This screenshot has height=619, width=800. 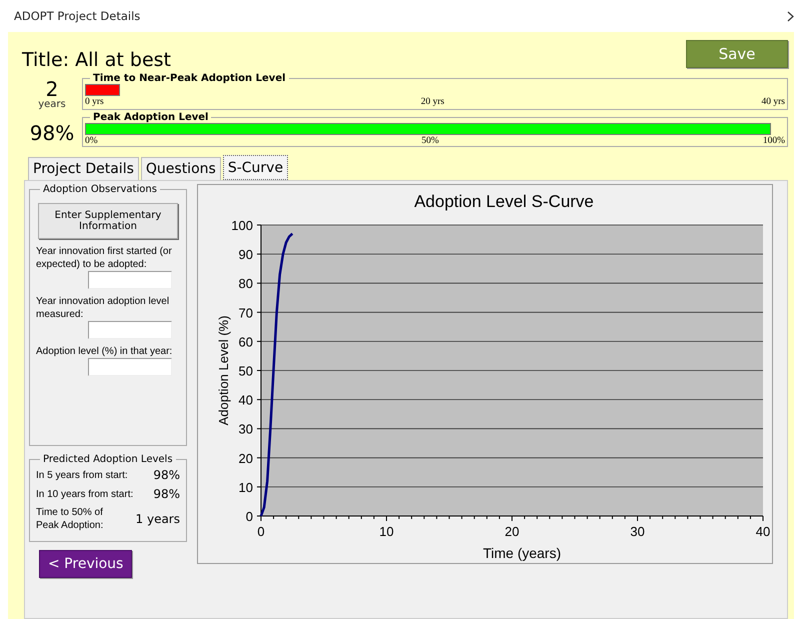 What do you see at coordinates (242, 225) in the screenshot?
I see `y-tick-label: 100` at bounding box center [242, 225].